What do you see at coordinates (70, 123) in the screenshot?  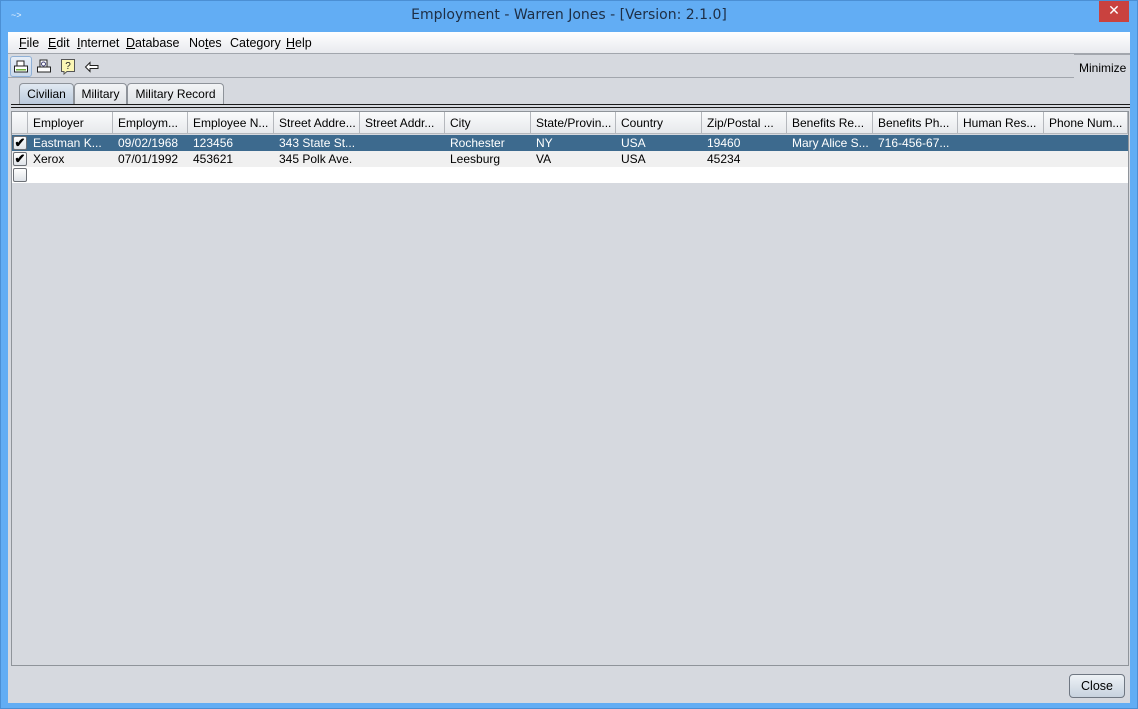 I see `column-header: Employer` at bounding box center [70, 123].